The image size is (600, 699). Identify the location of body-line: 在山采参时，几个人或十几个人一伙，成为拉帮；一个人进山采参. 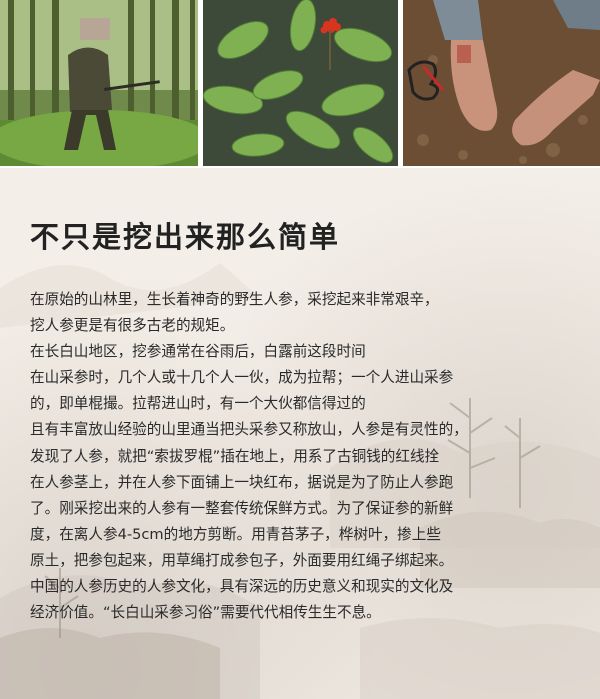
(242, 378).